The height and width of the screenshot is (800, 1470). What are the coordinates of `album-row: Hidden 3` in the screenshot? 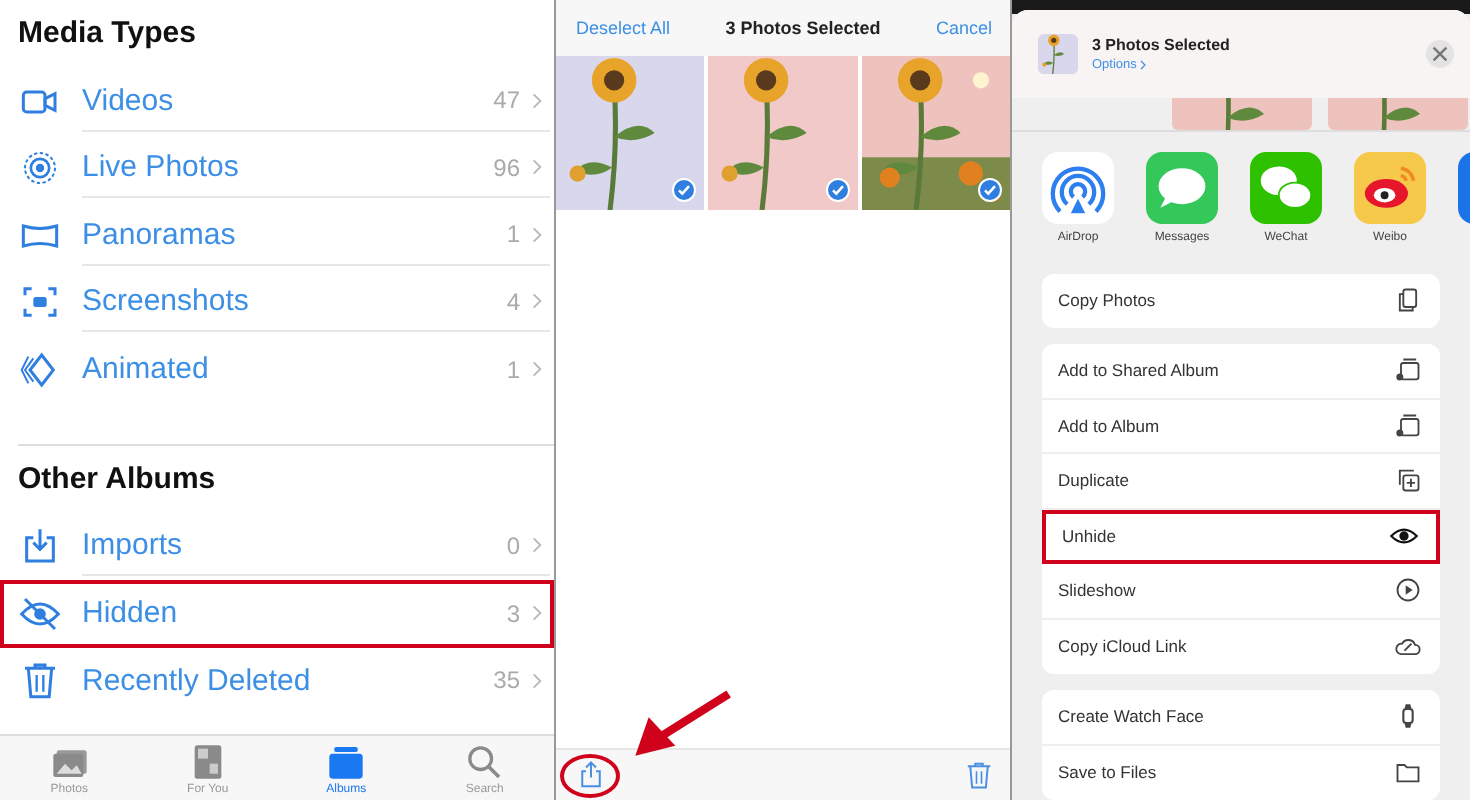 It's located at (277, 613).